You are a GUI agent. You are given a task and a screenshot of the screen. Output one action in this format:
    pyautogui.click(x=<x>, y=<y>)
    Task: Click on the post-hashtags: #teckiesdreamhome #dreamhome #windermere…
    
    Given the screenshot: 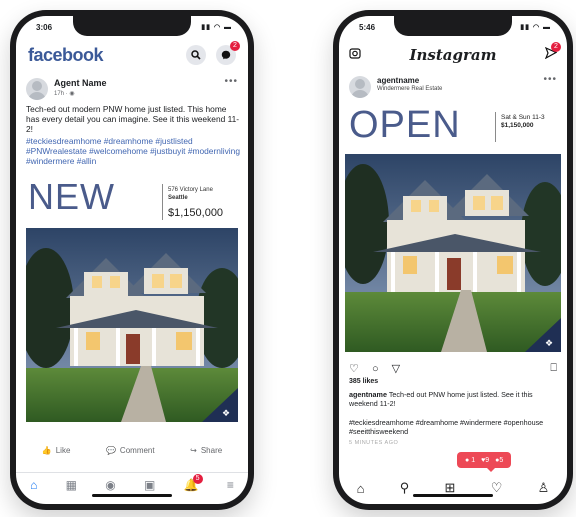 What is the action you would take?
    pyautogui.click(x=453, y=427)
    